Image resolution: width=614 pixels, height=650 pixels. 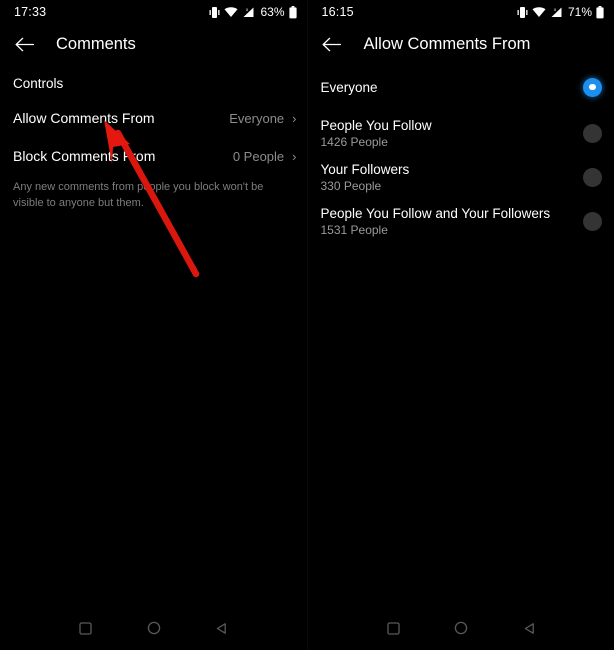 I want to click on option-everyone: Everyone, so click(x=461, y=87).